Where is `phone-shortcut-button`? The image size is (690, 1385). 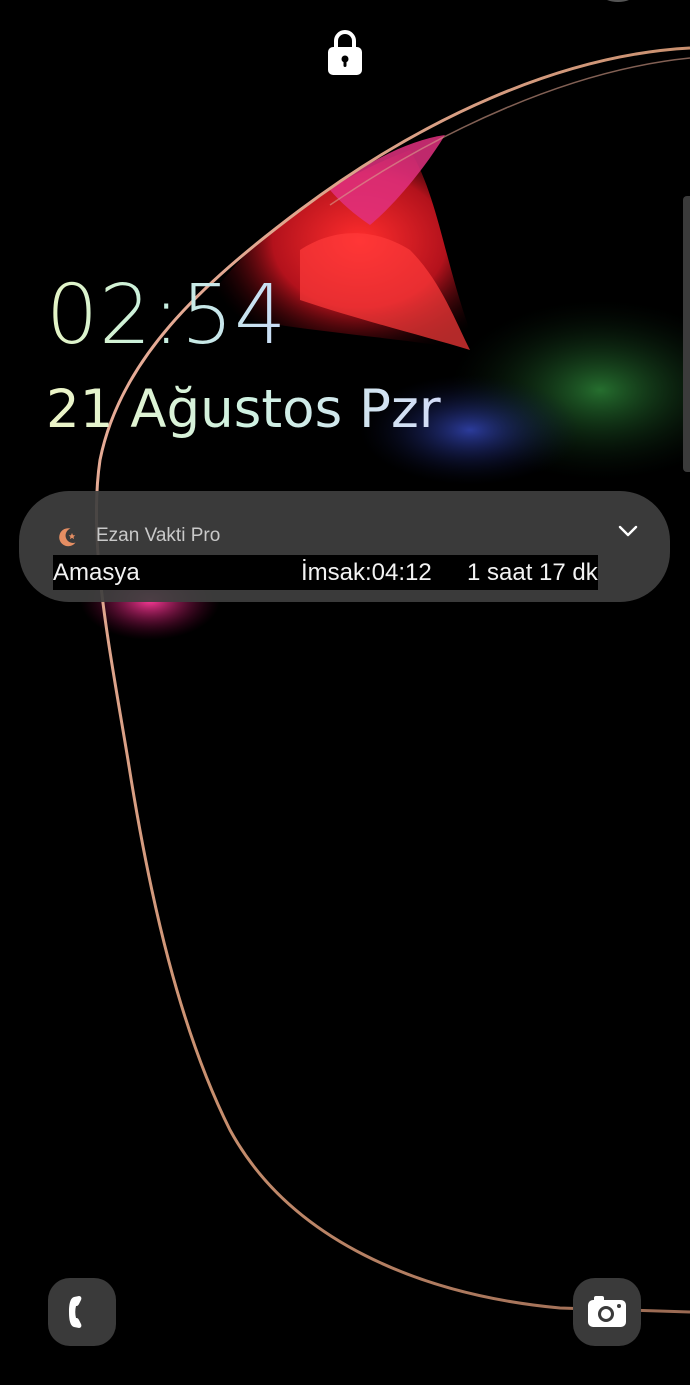
phone-shortcut-button is located at coordinates (82, 1312).